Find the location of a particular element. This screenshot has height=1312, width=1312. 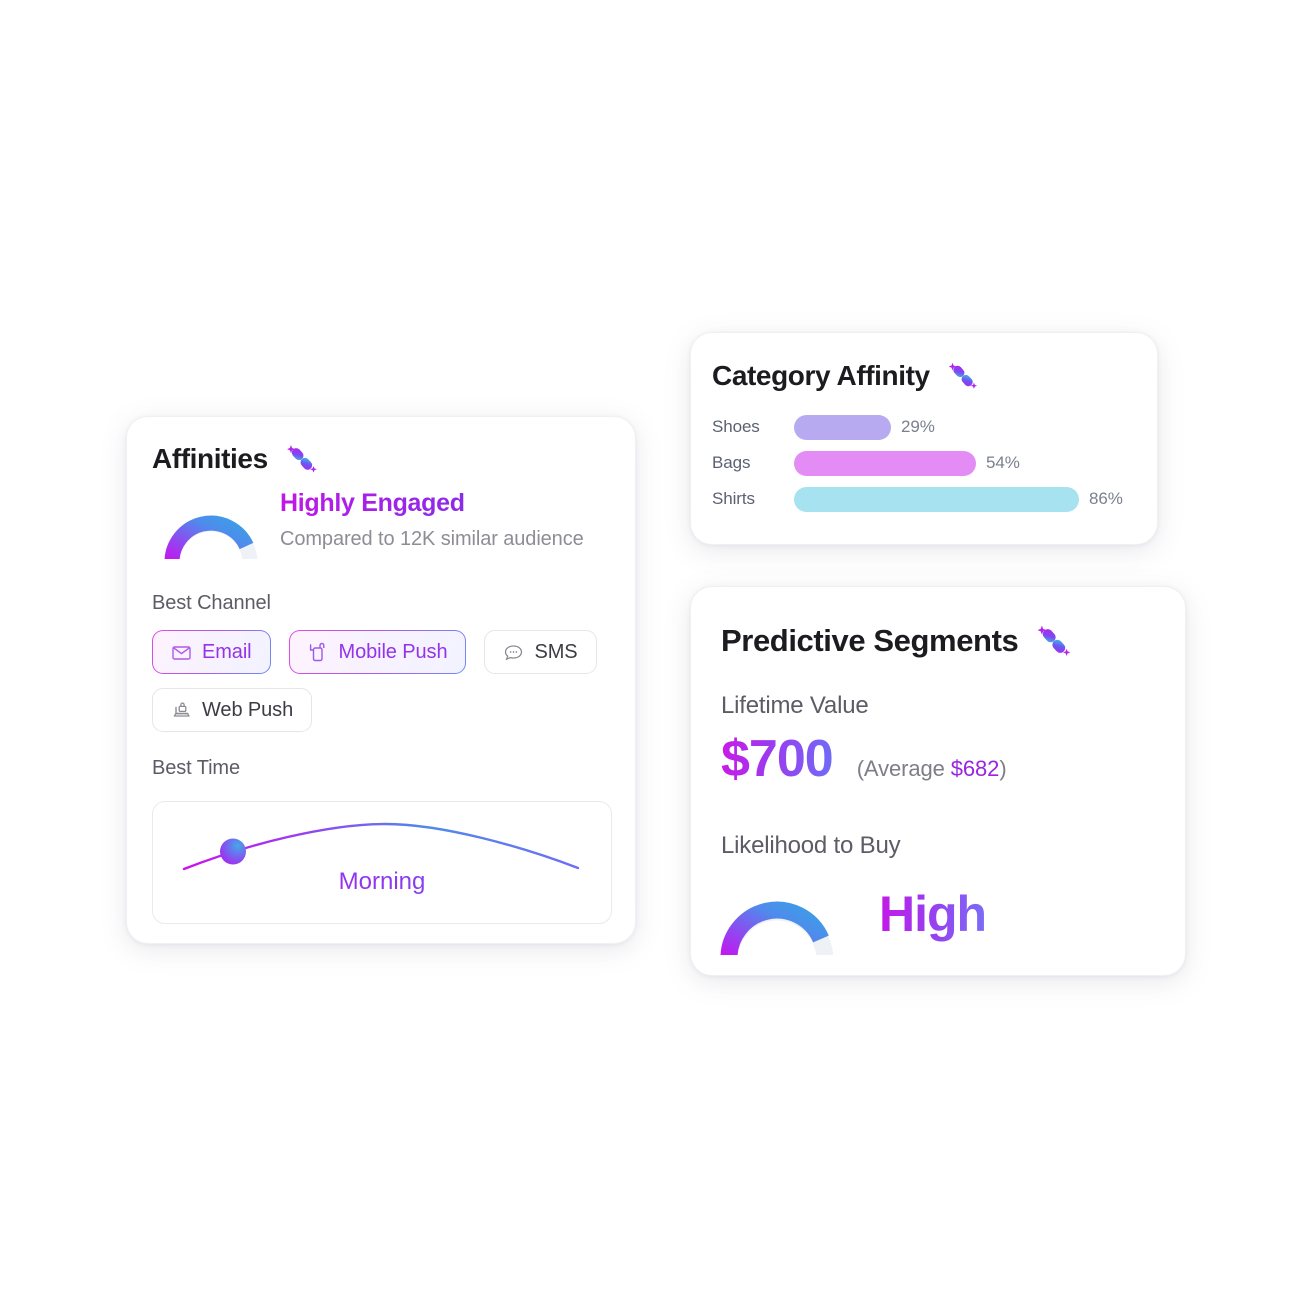

bar-row: Shoes 29% is located at coordinates (927, 427).